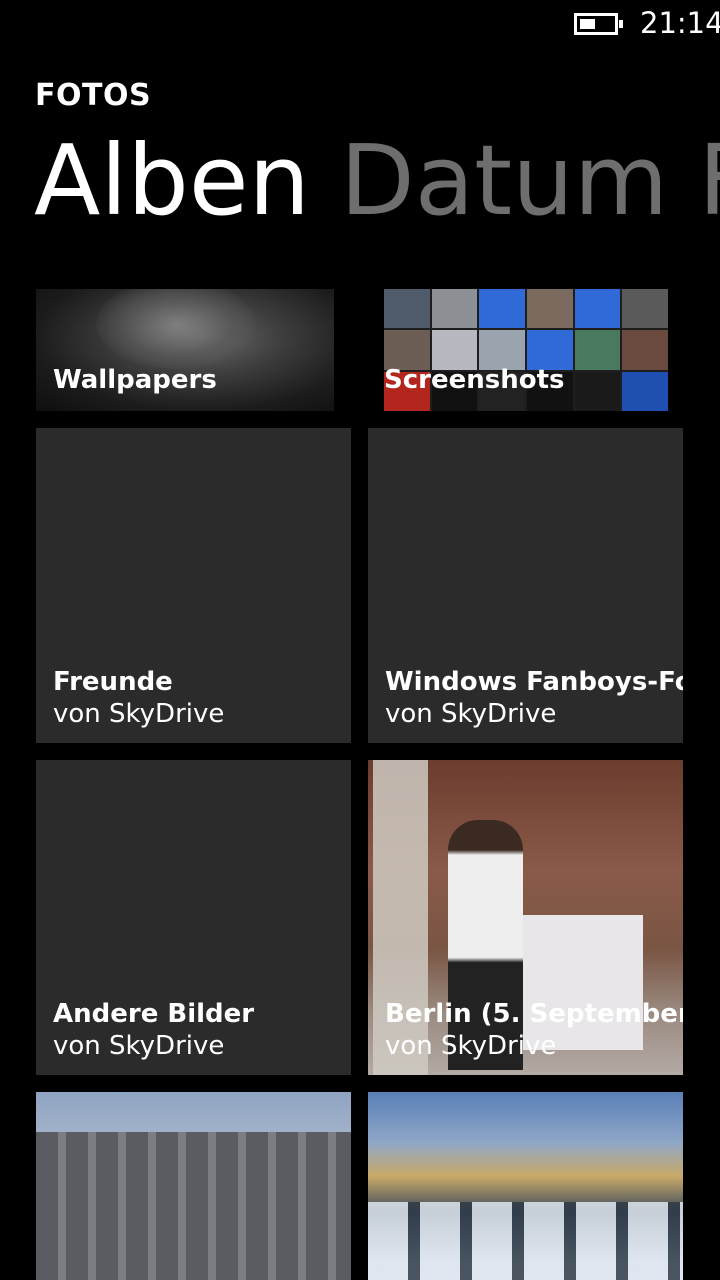 The width and height of the screenshot is (720, 1280). I want to click on album-title: Wallpapers, so click(135, 380).